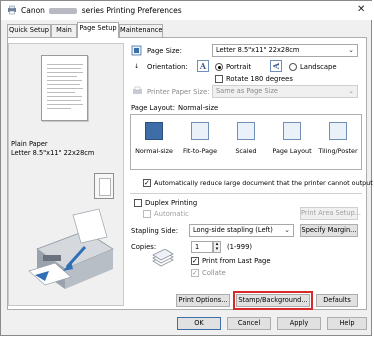 Image resolution: width=374 pixels, height=338 pixels. What do you see at coordinates (249, 323) in the screenshot?
I see `cancel-button: Cancel` at bounding box center [249, 323].